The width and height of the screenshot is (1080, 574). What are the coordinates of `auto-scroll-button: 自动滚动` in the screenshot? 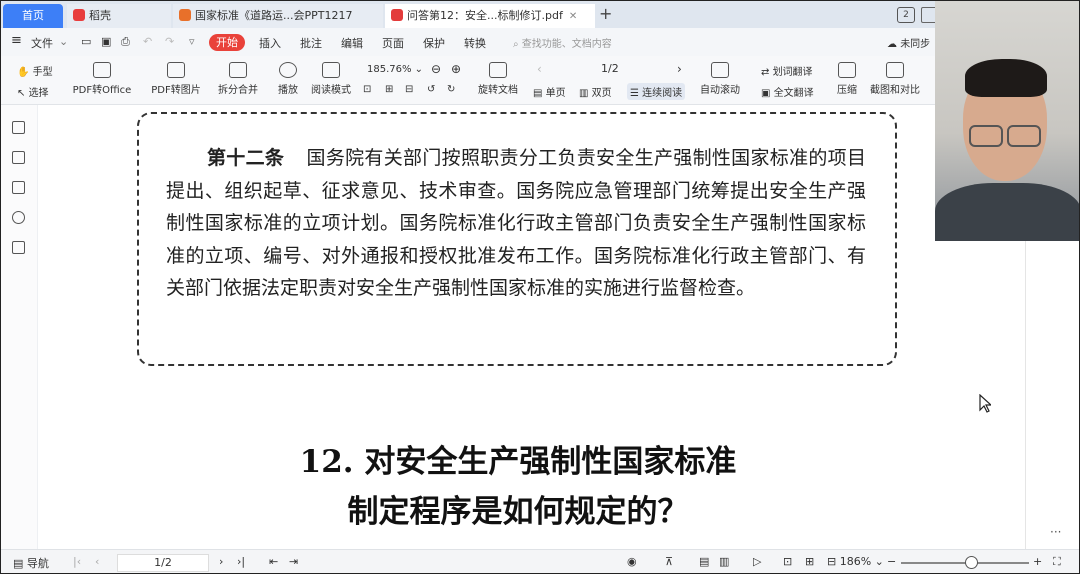 It's located at (720, 79).